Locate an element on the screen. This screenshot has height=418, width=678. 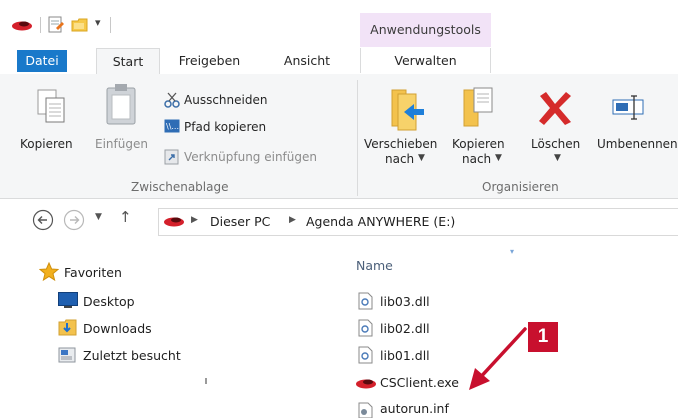
cut-icon is located at coordinates (172, 100).